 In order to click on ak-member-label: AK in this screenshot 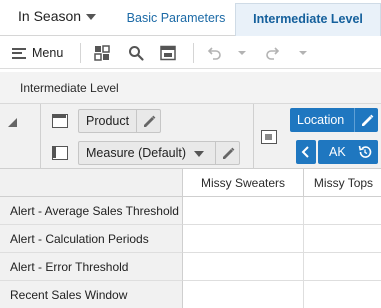, I will do `click(337, 152)`.